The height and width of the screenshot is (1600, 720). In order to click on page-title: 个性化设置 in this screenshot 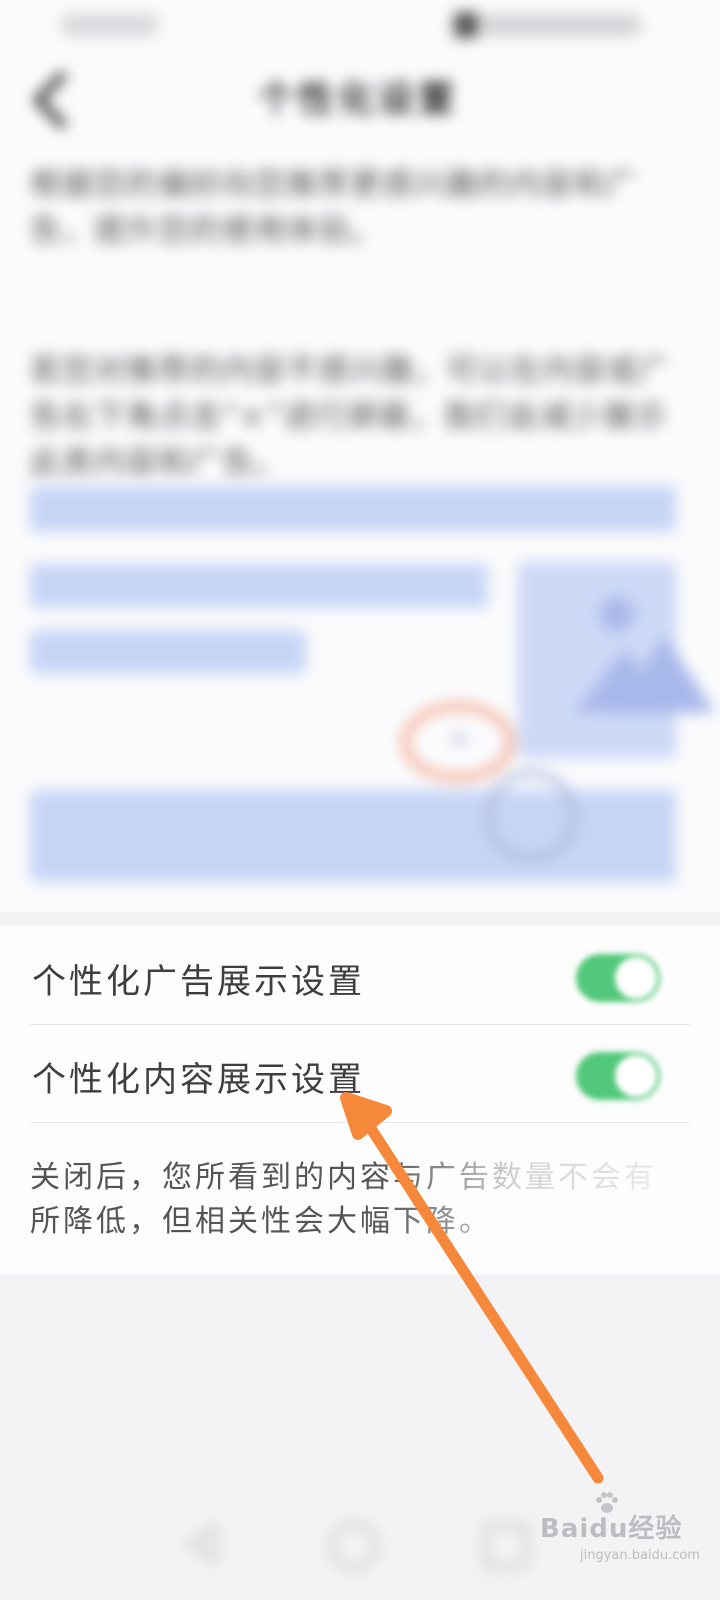, I will do `click(358, 99)`.